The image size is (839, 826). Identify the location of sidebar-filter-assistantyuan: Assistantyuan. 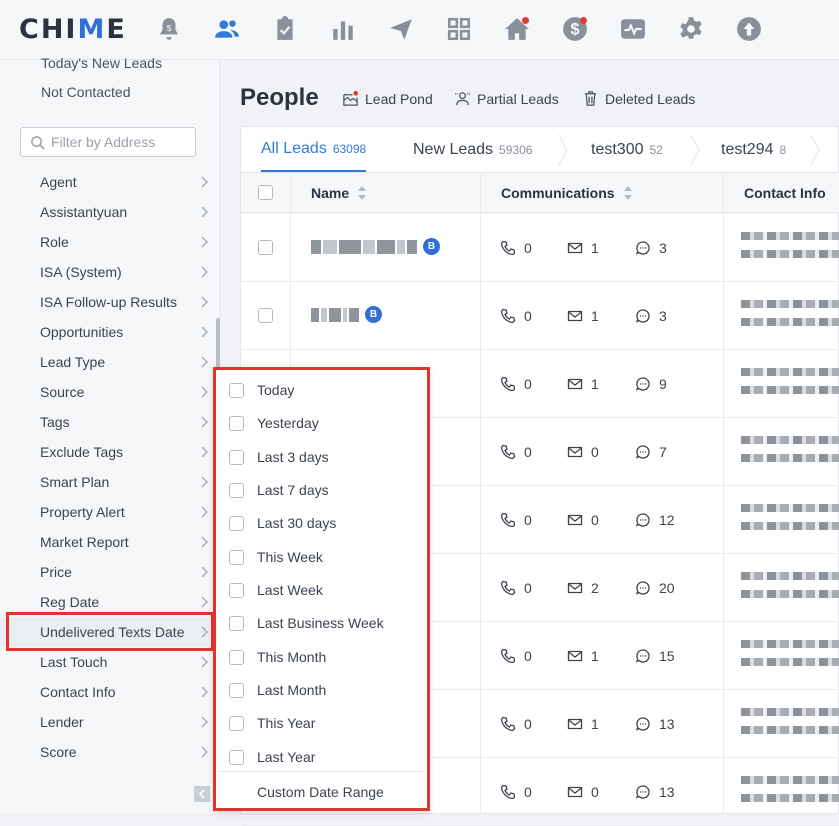
(106, 212).